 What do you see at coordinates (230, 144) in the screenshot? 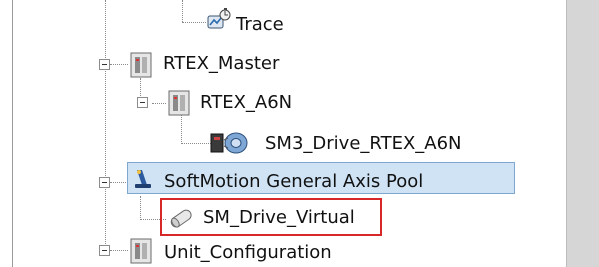
I see `servo-drive-icon` at bounding box center [230, 144].